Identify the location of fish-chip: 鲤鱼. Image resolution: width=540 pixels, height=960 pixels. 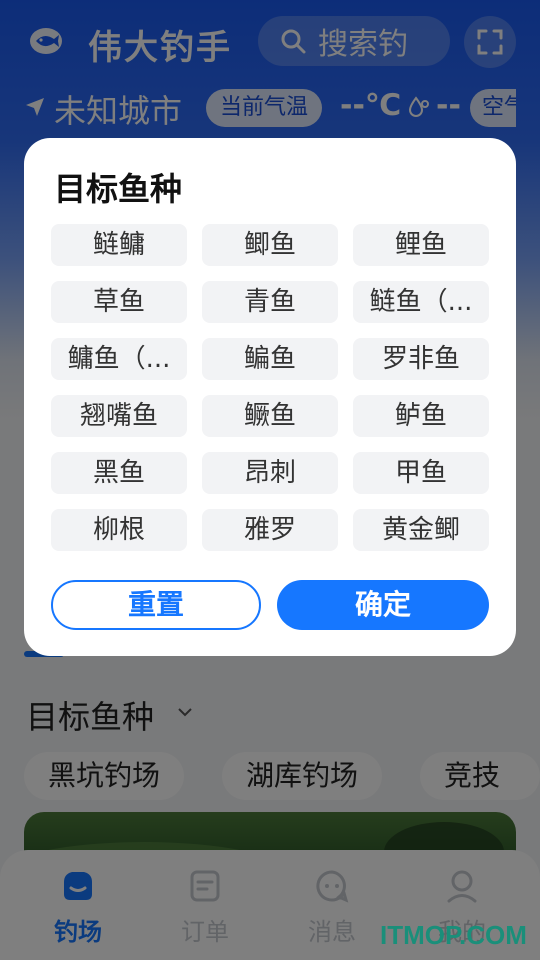
(421, 245).